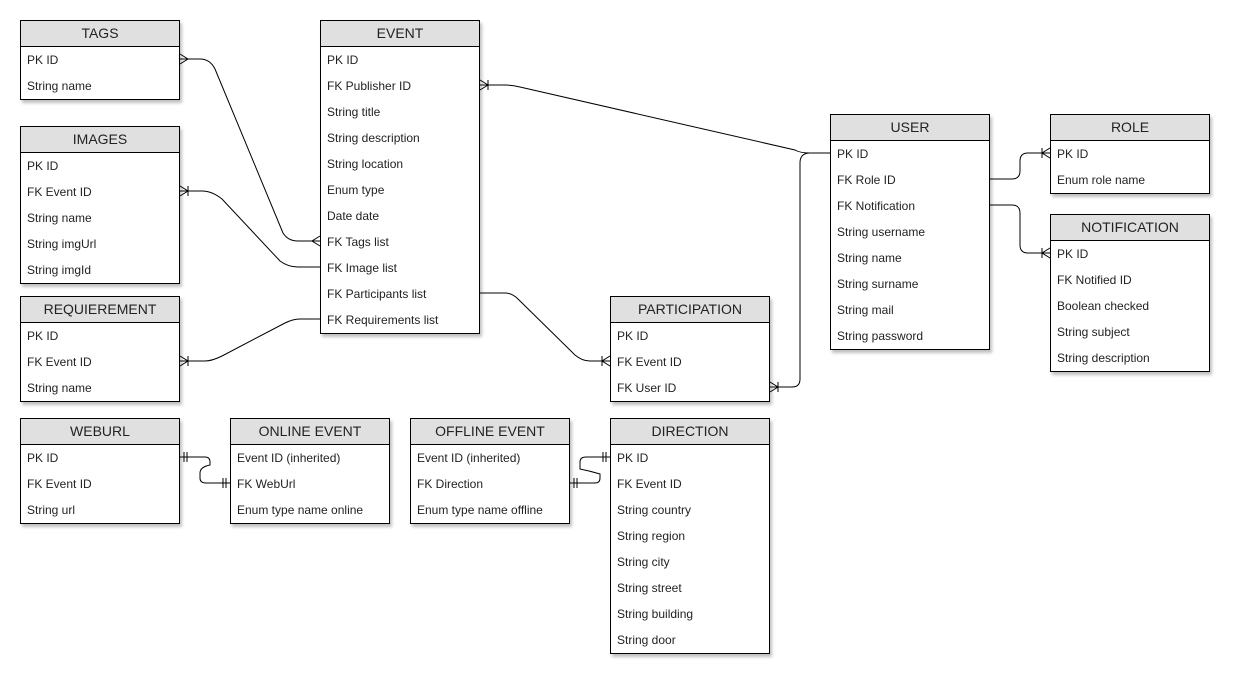 This screenshot has width=1242, height=687. Describe the element at coordinates (310, 510) in the screenshot. I see `entity-field: Enum type name online` at that location.